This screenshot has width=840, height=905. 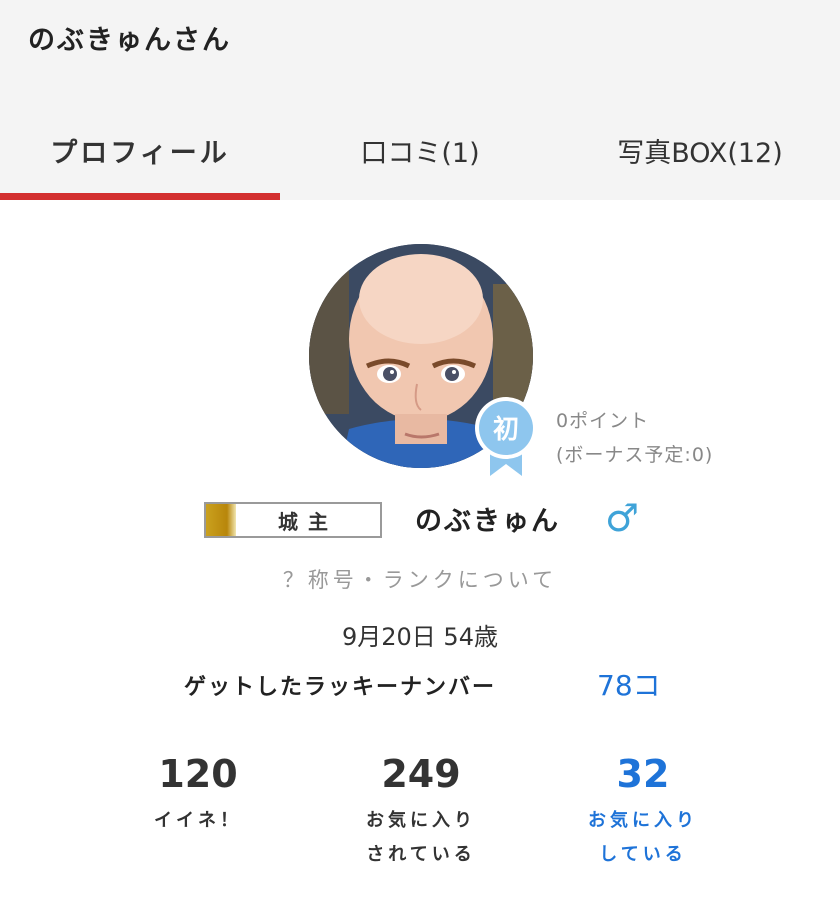 What do you see at coordinates (603, 421) in the screenshot?
I see `points-value: 0ポイント` at bounding box center [603, 421].